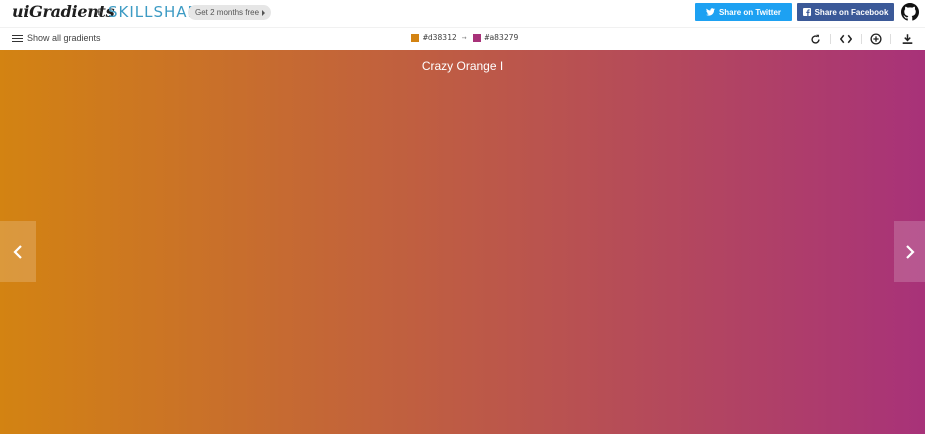  What do you see at coordinates (440, 38) in the screenshot?
I see `color-hex-from: #d38312` at bounding box center [440, 38].